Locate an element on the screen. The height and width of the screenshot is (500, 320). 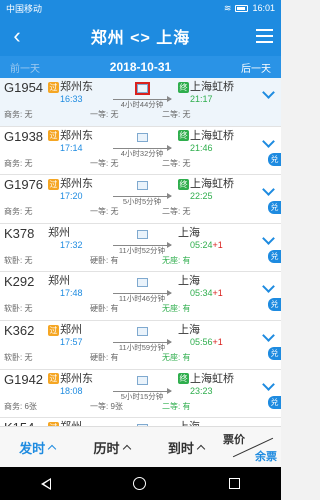
page-title: 郑州 <> 上海 is located at coordinates (140, 38).